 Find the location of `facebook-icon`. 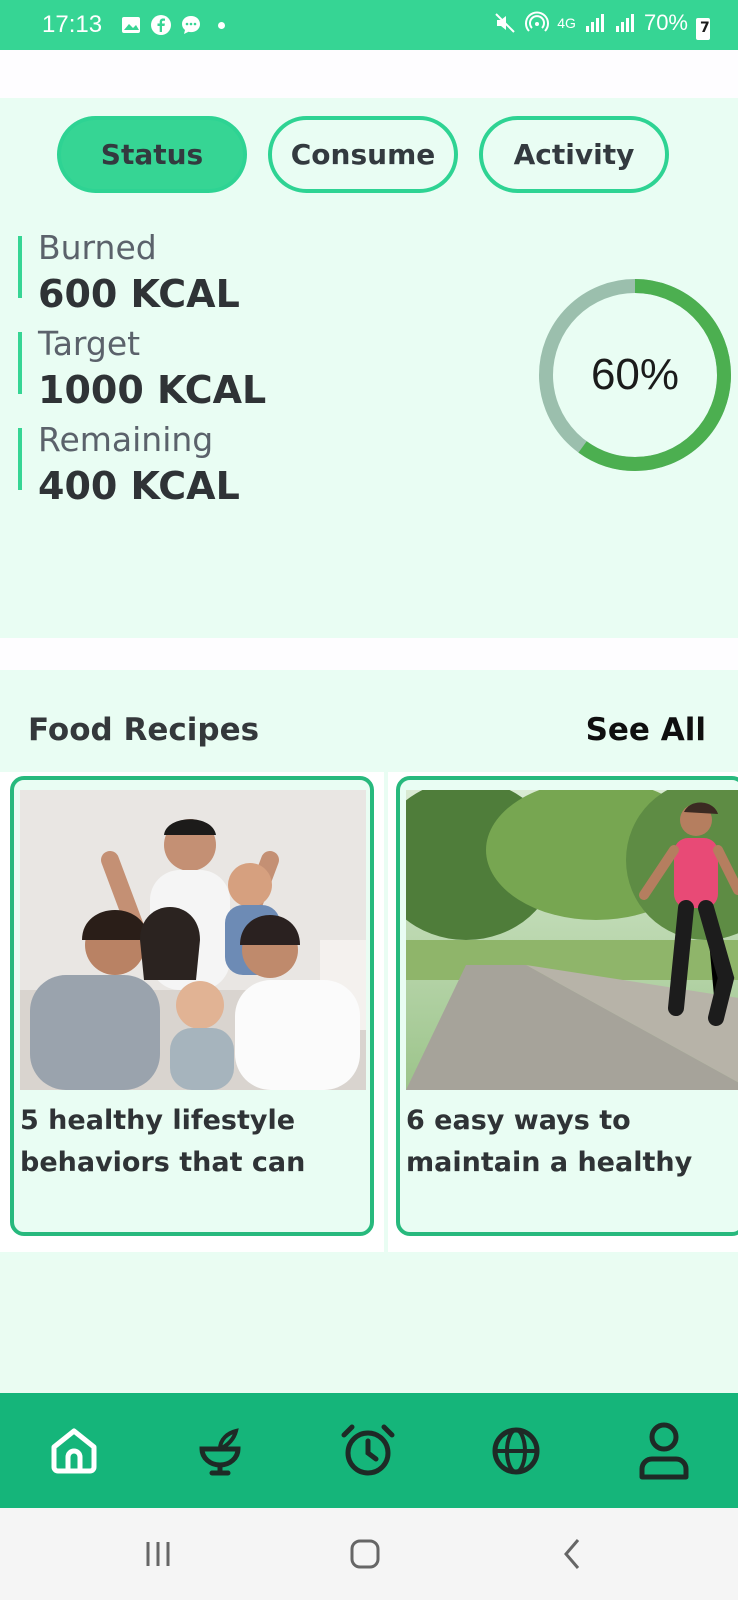

facebook-icon is located at coordinates (161, 25).